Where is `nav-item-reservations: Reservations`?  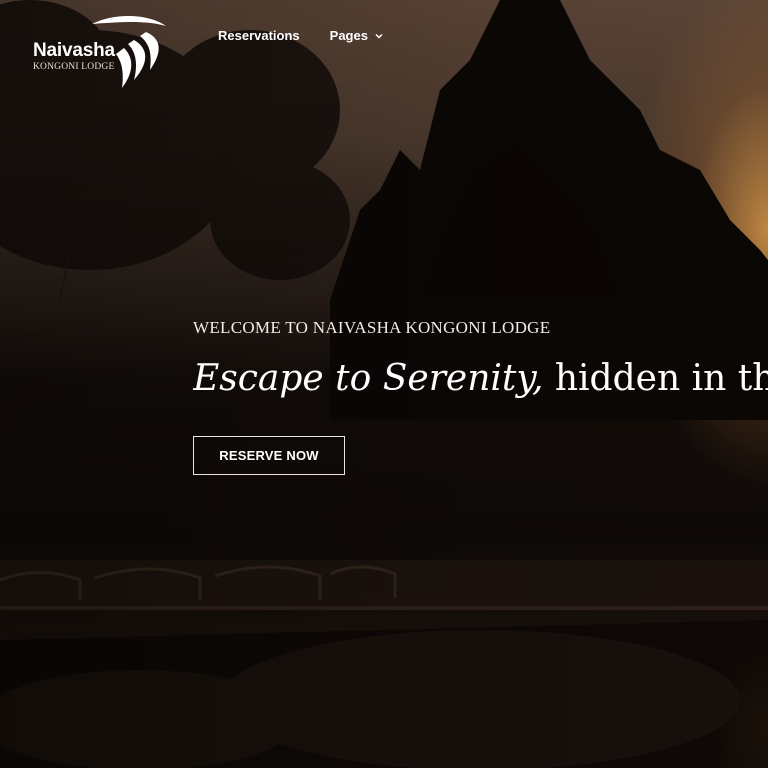 nav-item-reservations: Reservations is located at coordinates (259, 35).